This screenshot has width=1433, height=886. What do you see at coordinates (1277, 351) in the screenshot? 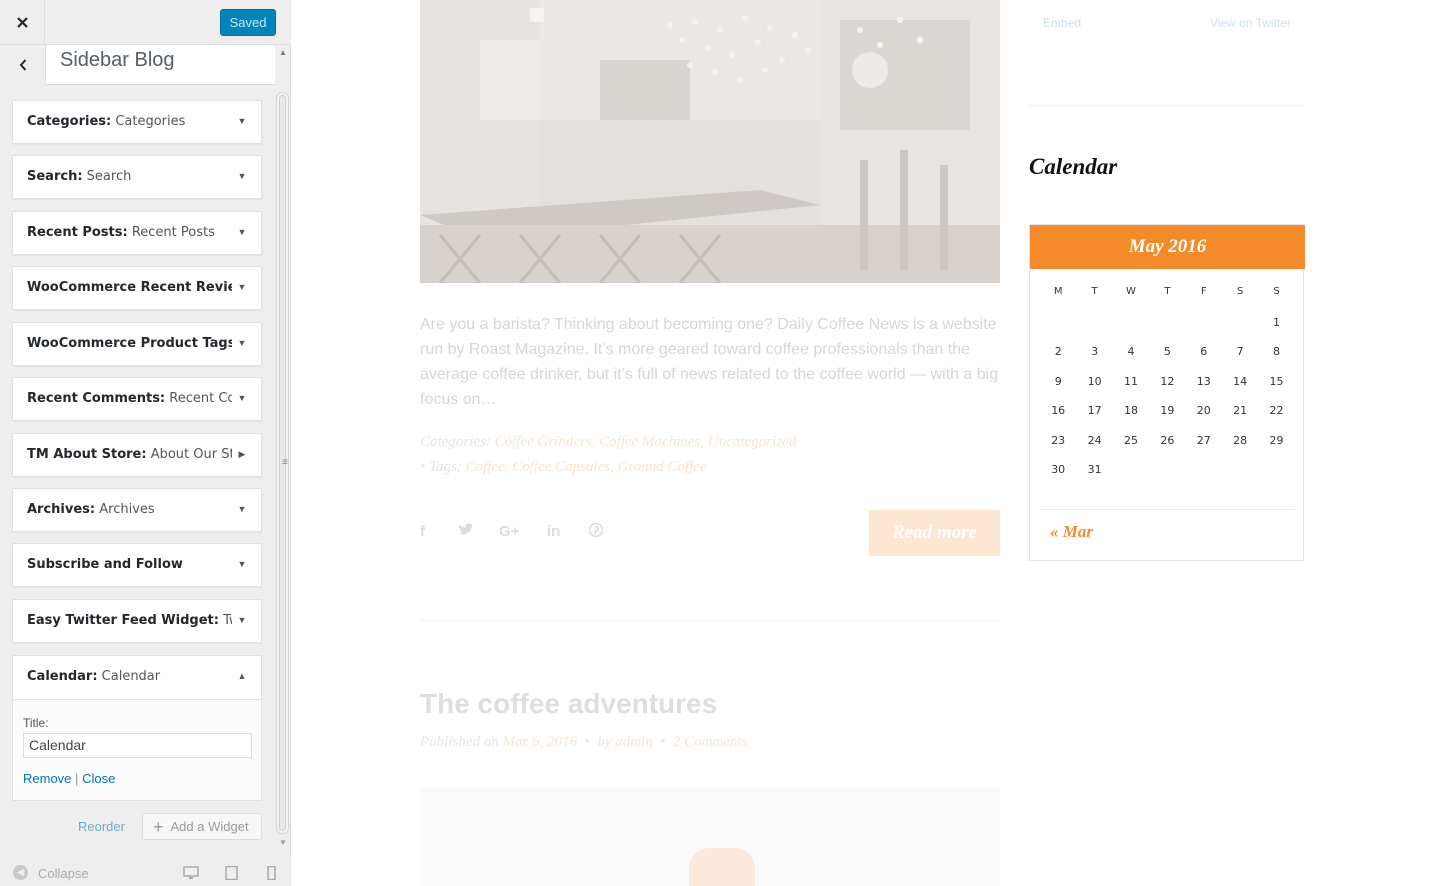
I see `calendar-day: 8` at bounding box center [1277, 351].